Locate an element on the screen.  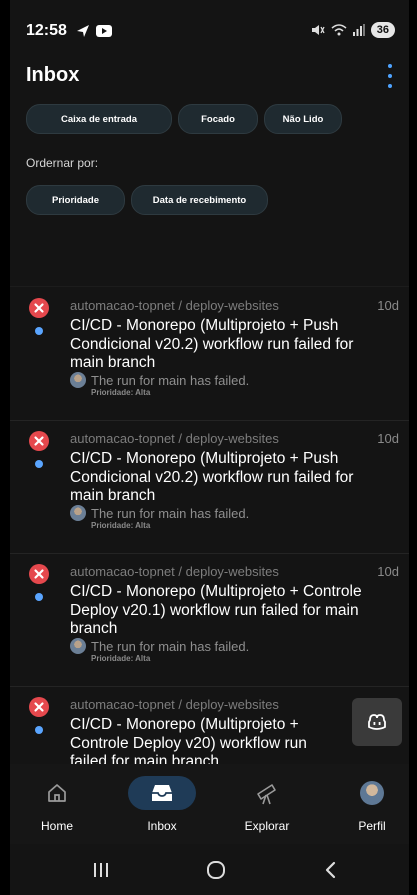
recents-icon is located at coordinates (101, 870).